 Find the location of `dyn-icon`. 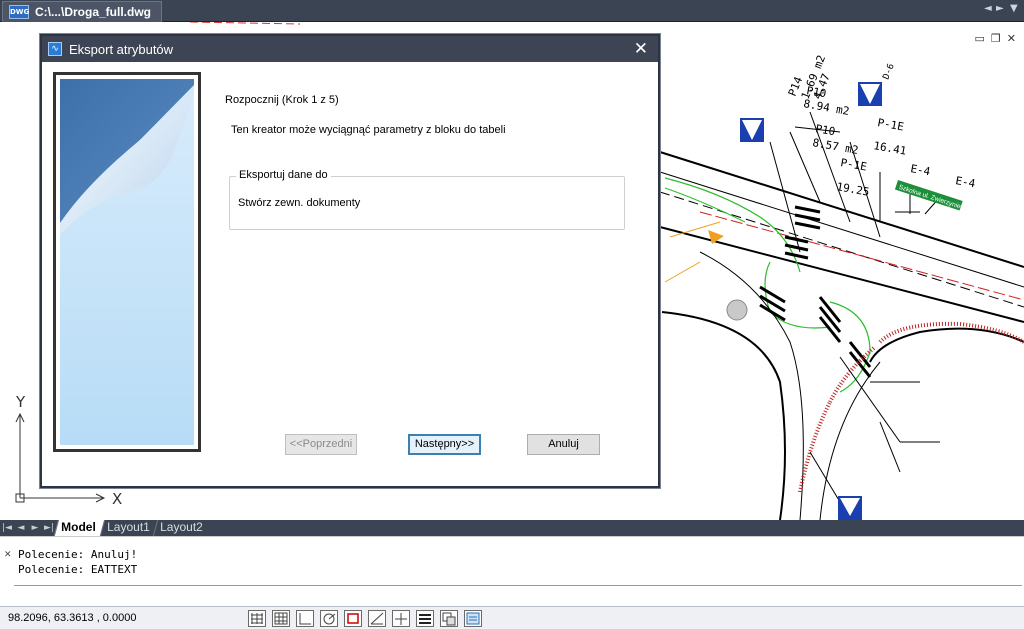

dyn-icon is located at coordinates (425, 618).